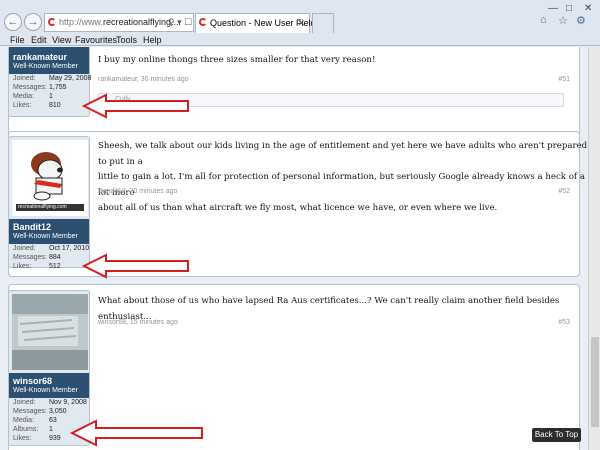  Describe the element at coordinates (152, 40) in the screenshot. I see `menu-help: Help` at that location.